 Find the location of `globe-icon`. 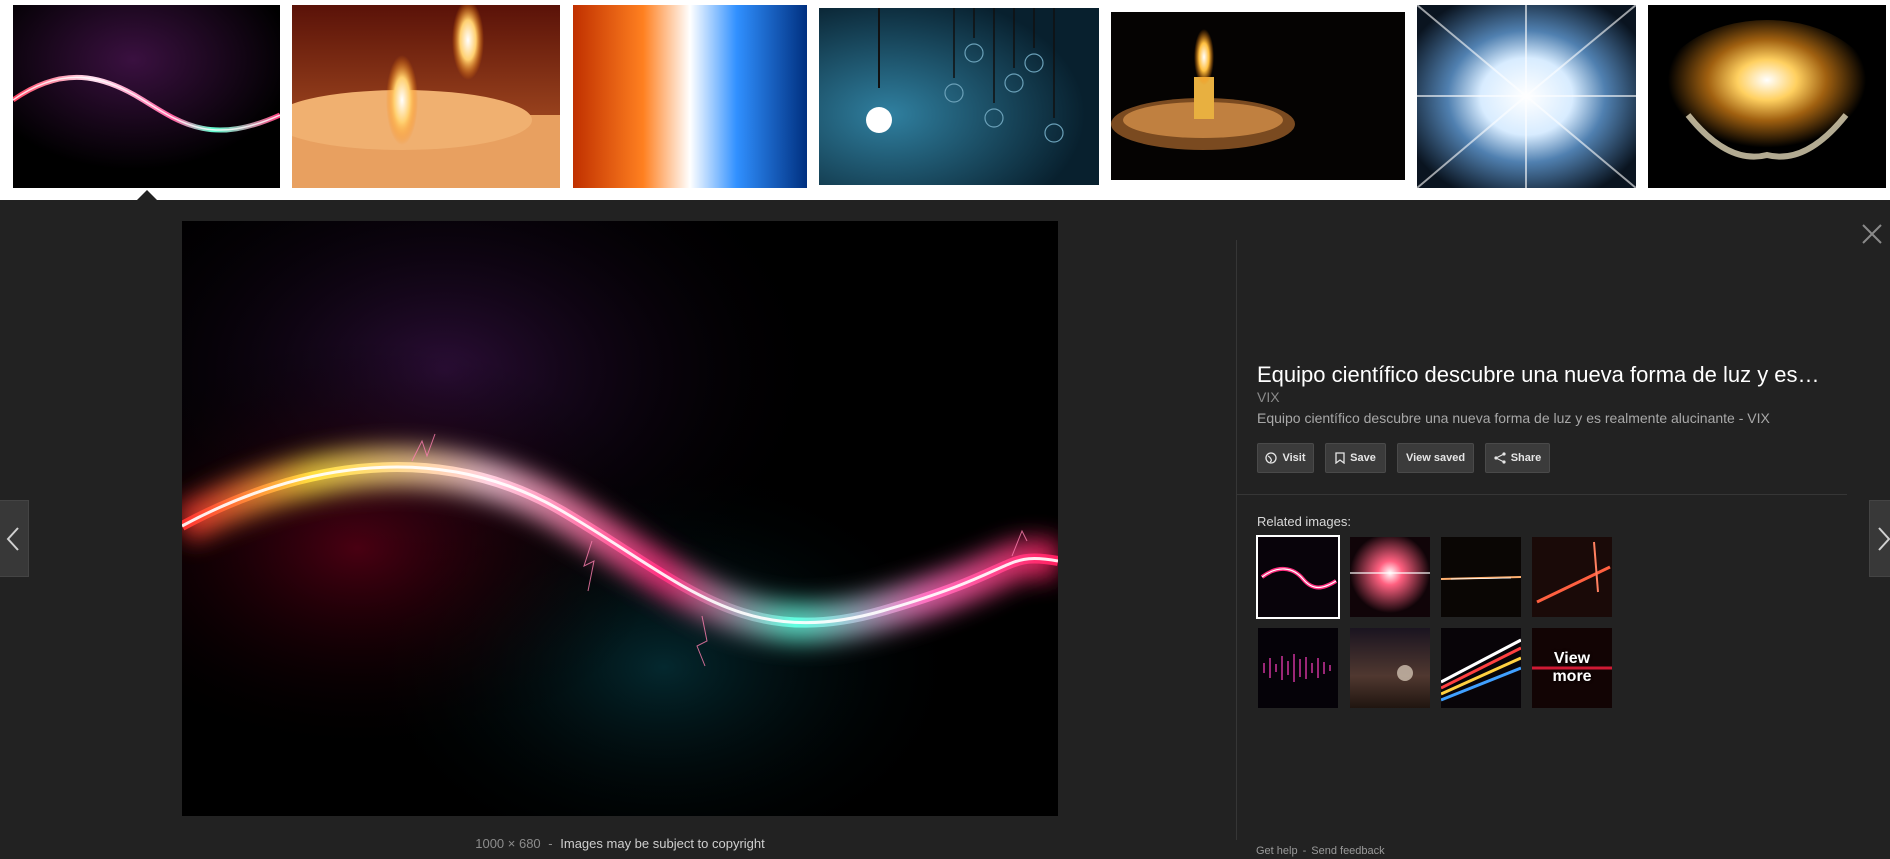

globe-icon is located at coordinates (1271, 458).